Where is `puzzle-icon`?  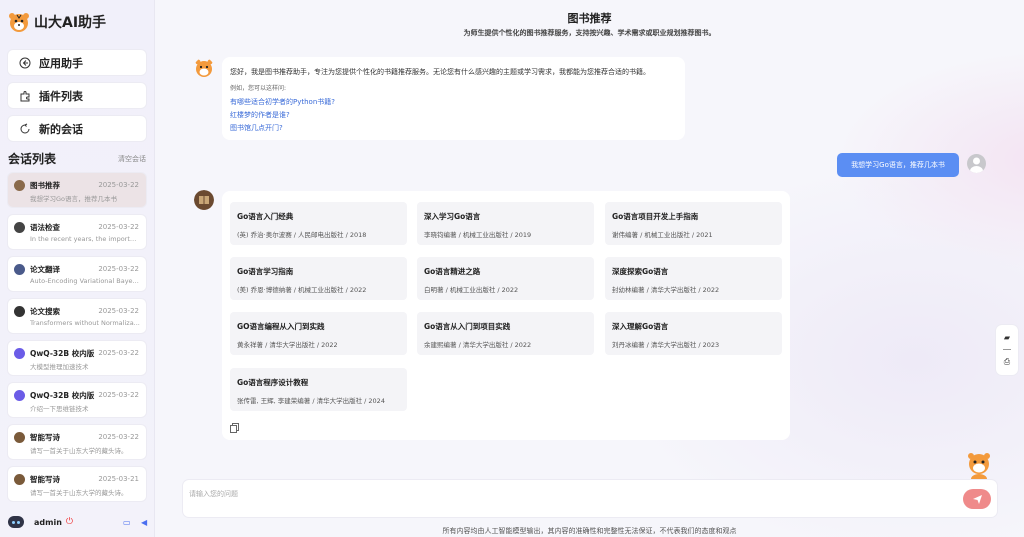
puzzle-icon is located at coordinates (24, 95).